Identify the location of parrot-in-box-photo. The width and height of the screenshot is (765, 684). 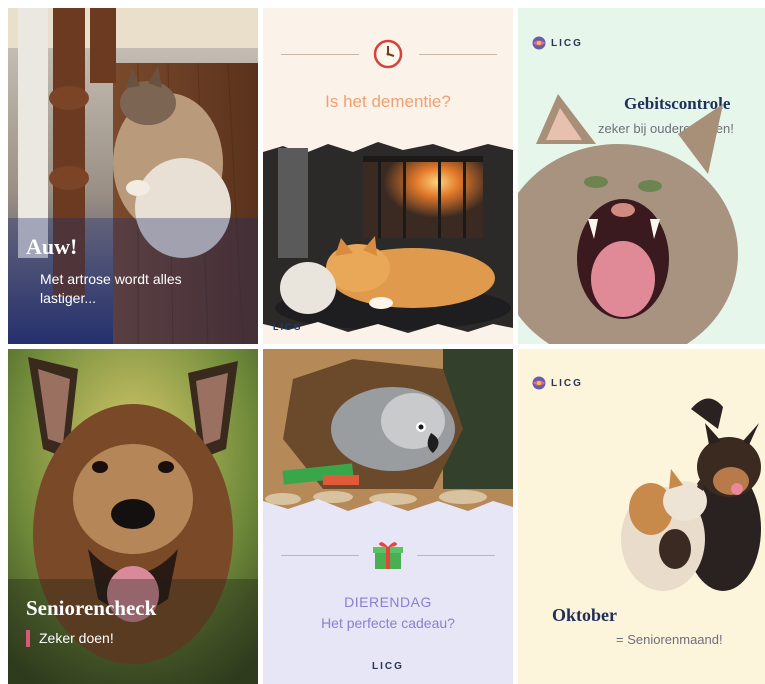
(388, 439).